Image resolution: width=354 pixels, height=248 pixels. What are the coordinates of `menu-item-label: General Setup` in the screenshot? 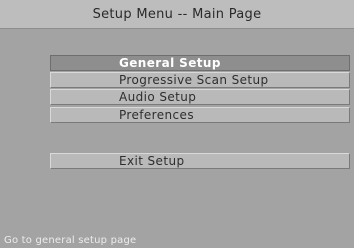 It's located at (170, 63).